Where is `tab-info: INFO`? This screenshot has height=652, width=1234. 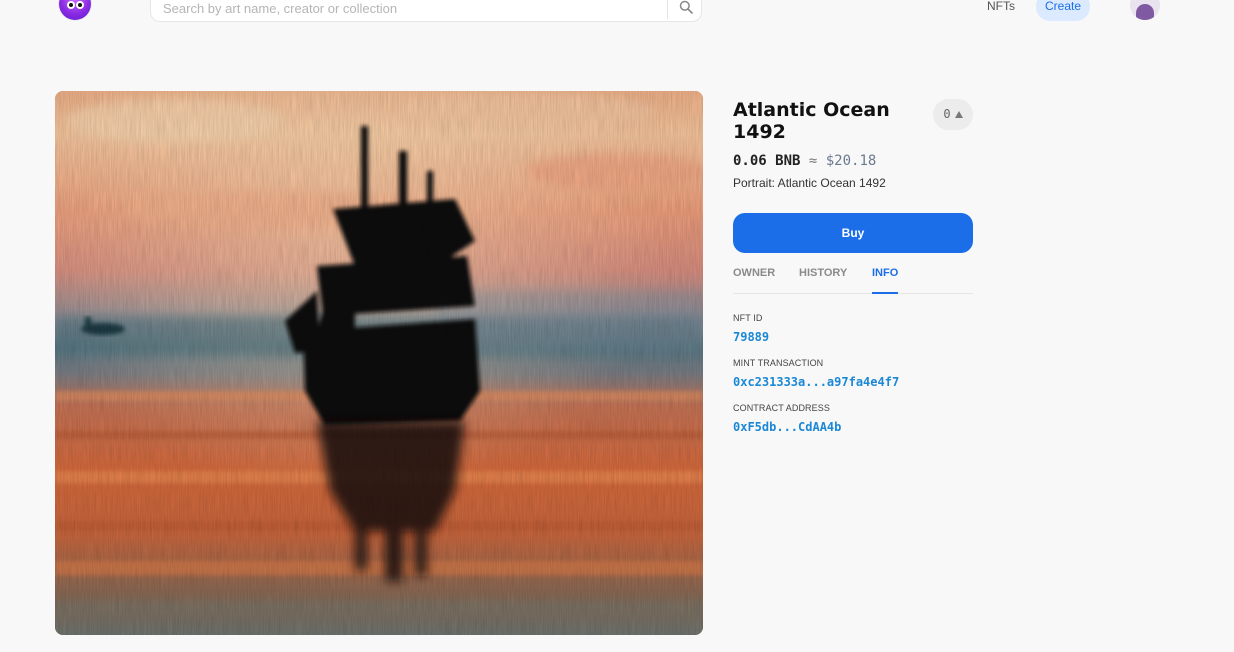 tab-info: INFO is located at coordinates (885, 280).